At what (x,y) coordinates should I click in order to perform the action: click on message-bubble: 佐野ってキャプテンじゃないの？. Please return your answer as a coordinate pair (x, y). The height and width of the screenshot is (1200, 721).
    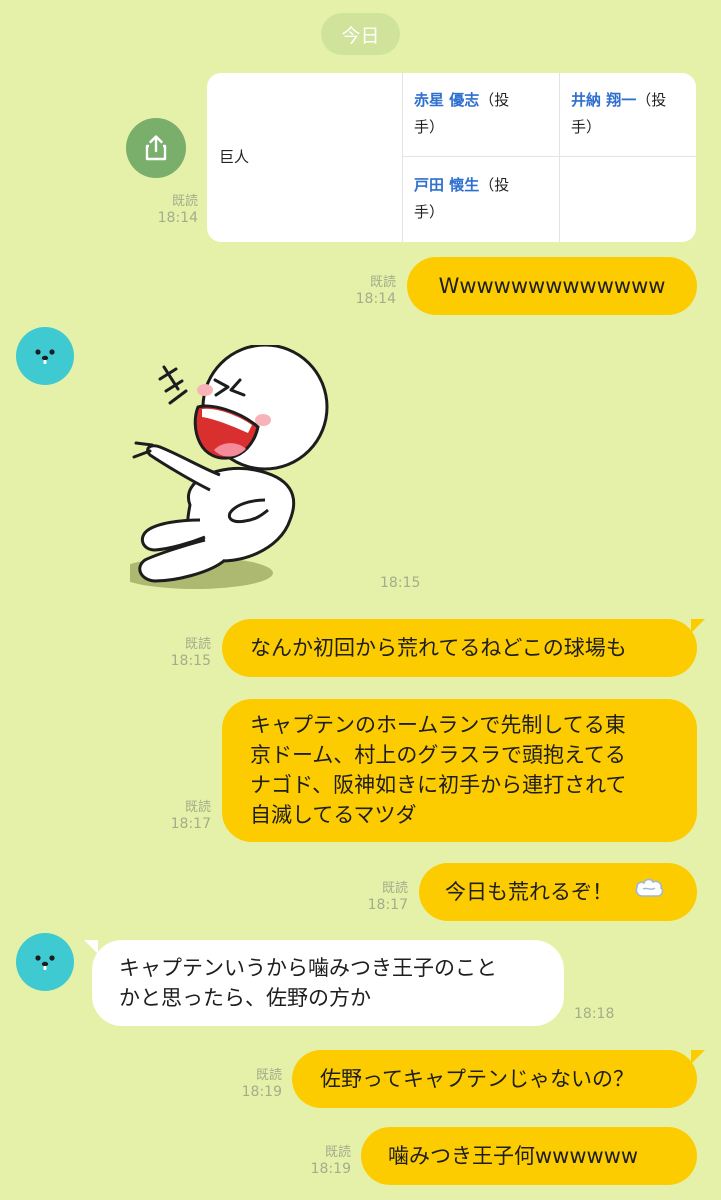
    Looking at the image, I should click on (498, 1079).